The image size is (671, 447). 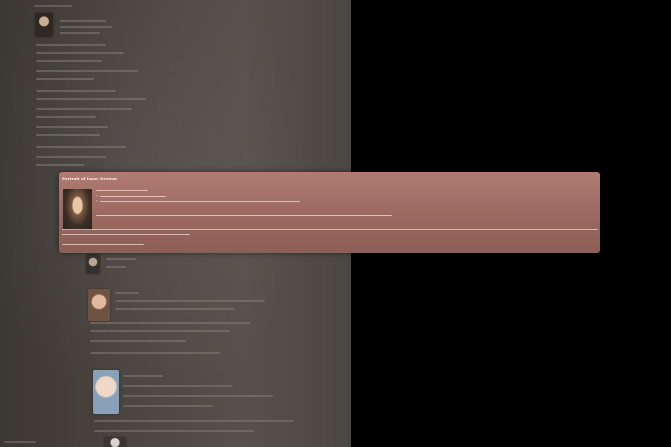 I want to click on highlighted-record-card: Portrait of Isaac Newton • •, so click(x=329, y=212).